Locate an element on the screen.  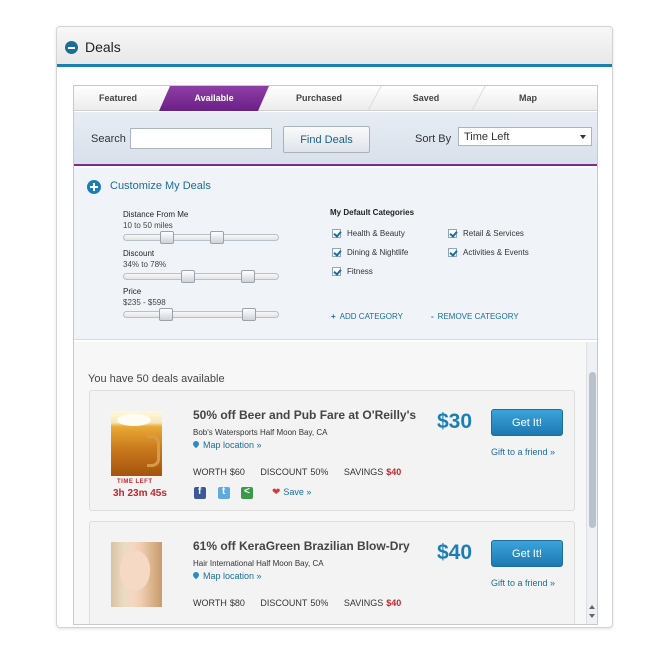
tab-available: Available is located at coordinates (214, 98).